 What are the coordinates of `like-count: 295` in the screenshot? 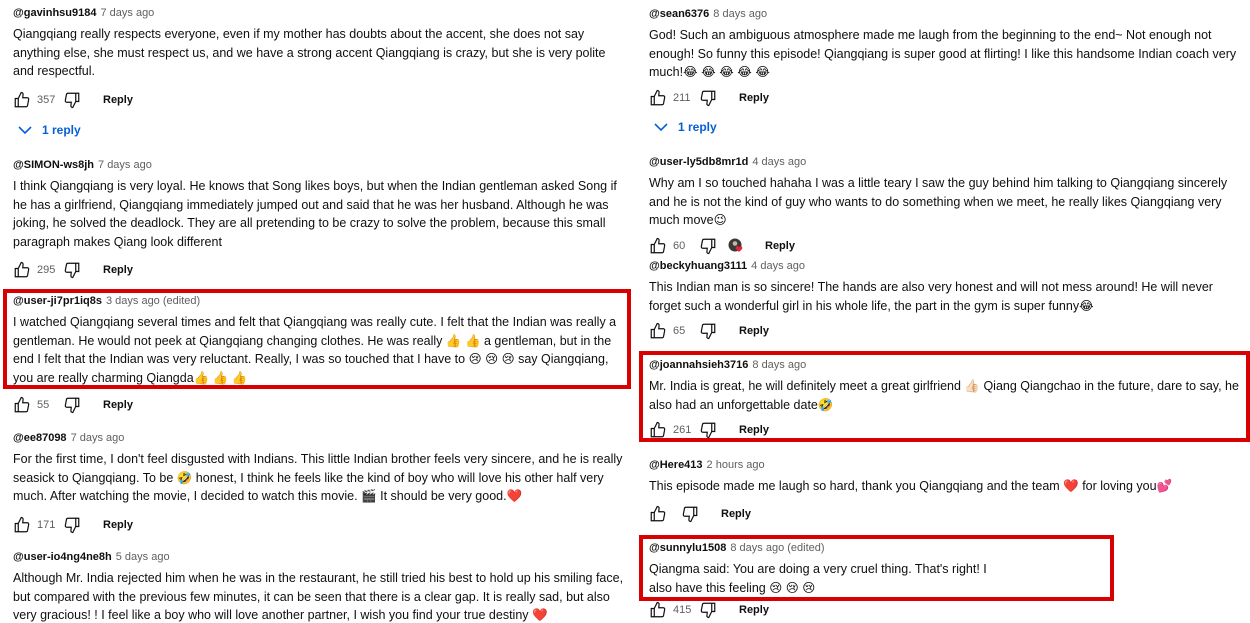 It's located at (46, 270).